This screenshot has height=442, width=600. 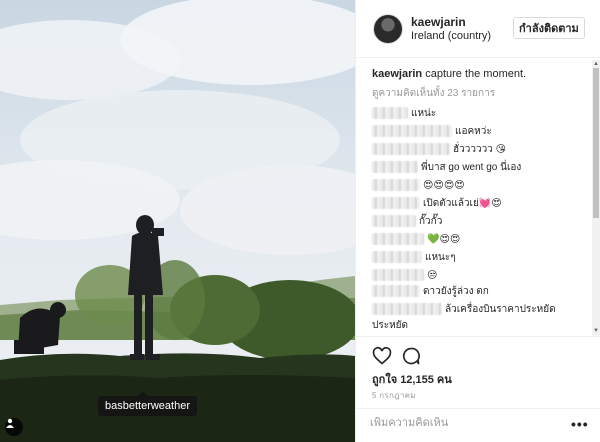 What do you see at coordinates (438, 22) in the screenshot?
I see `header-username: kaewjarin` at bounding box center [438, 22].